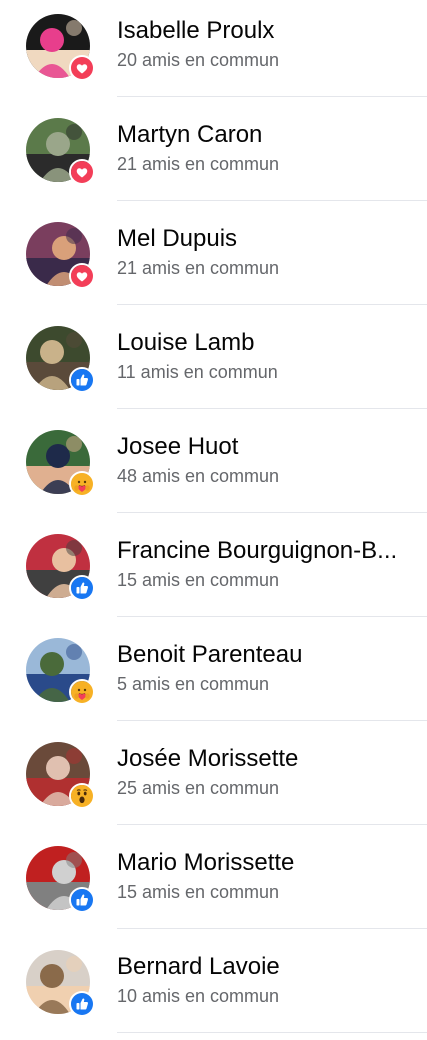 The height and width of the screenshot is (1040, 427). Describe the element at coordinates (198, 60) in the screenshot. I see `mutual-friends-count: 20 amis en commun` at that location.